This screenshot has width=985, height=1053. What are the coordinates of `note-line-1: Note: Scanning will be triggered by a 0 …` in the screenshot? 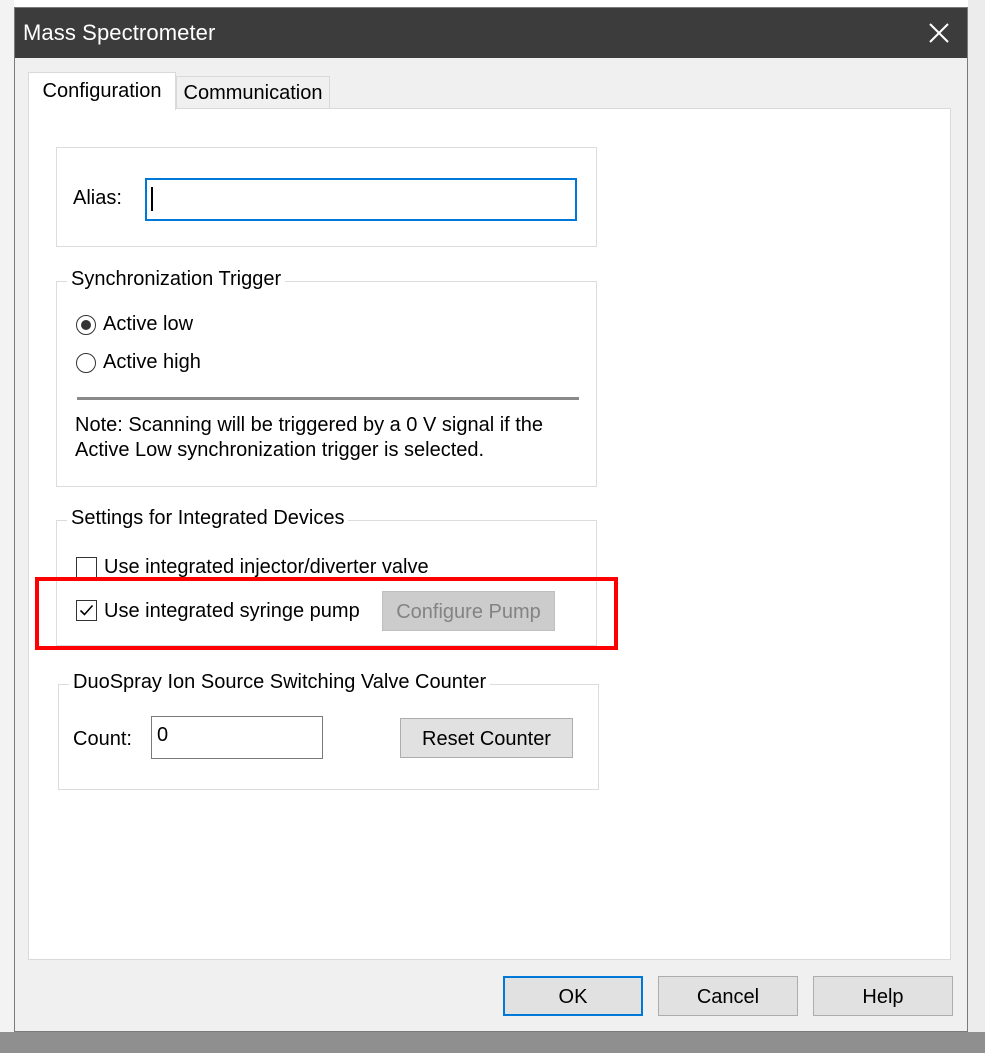 It's located at (309, 425).